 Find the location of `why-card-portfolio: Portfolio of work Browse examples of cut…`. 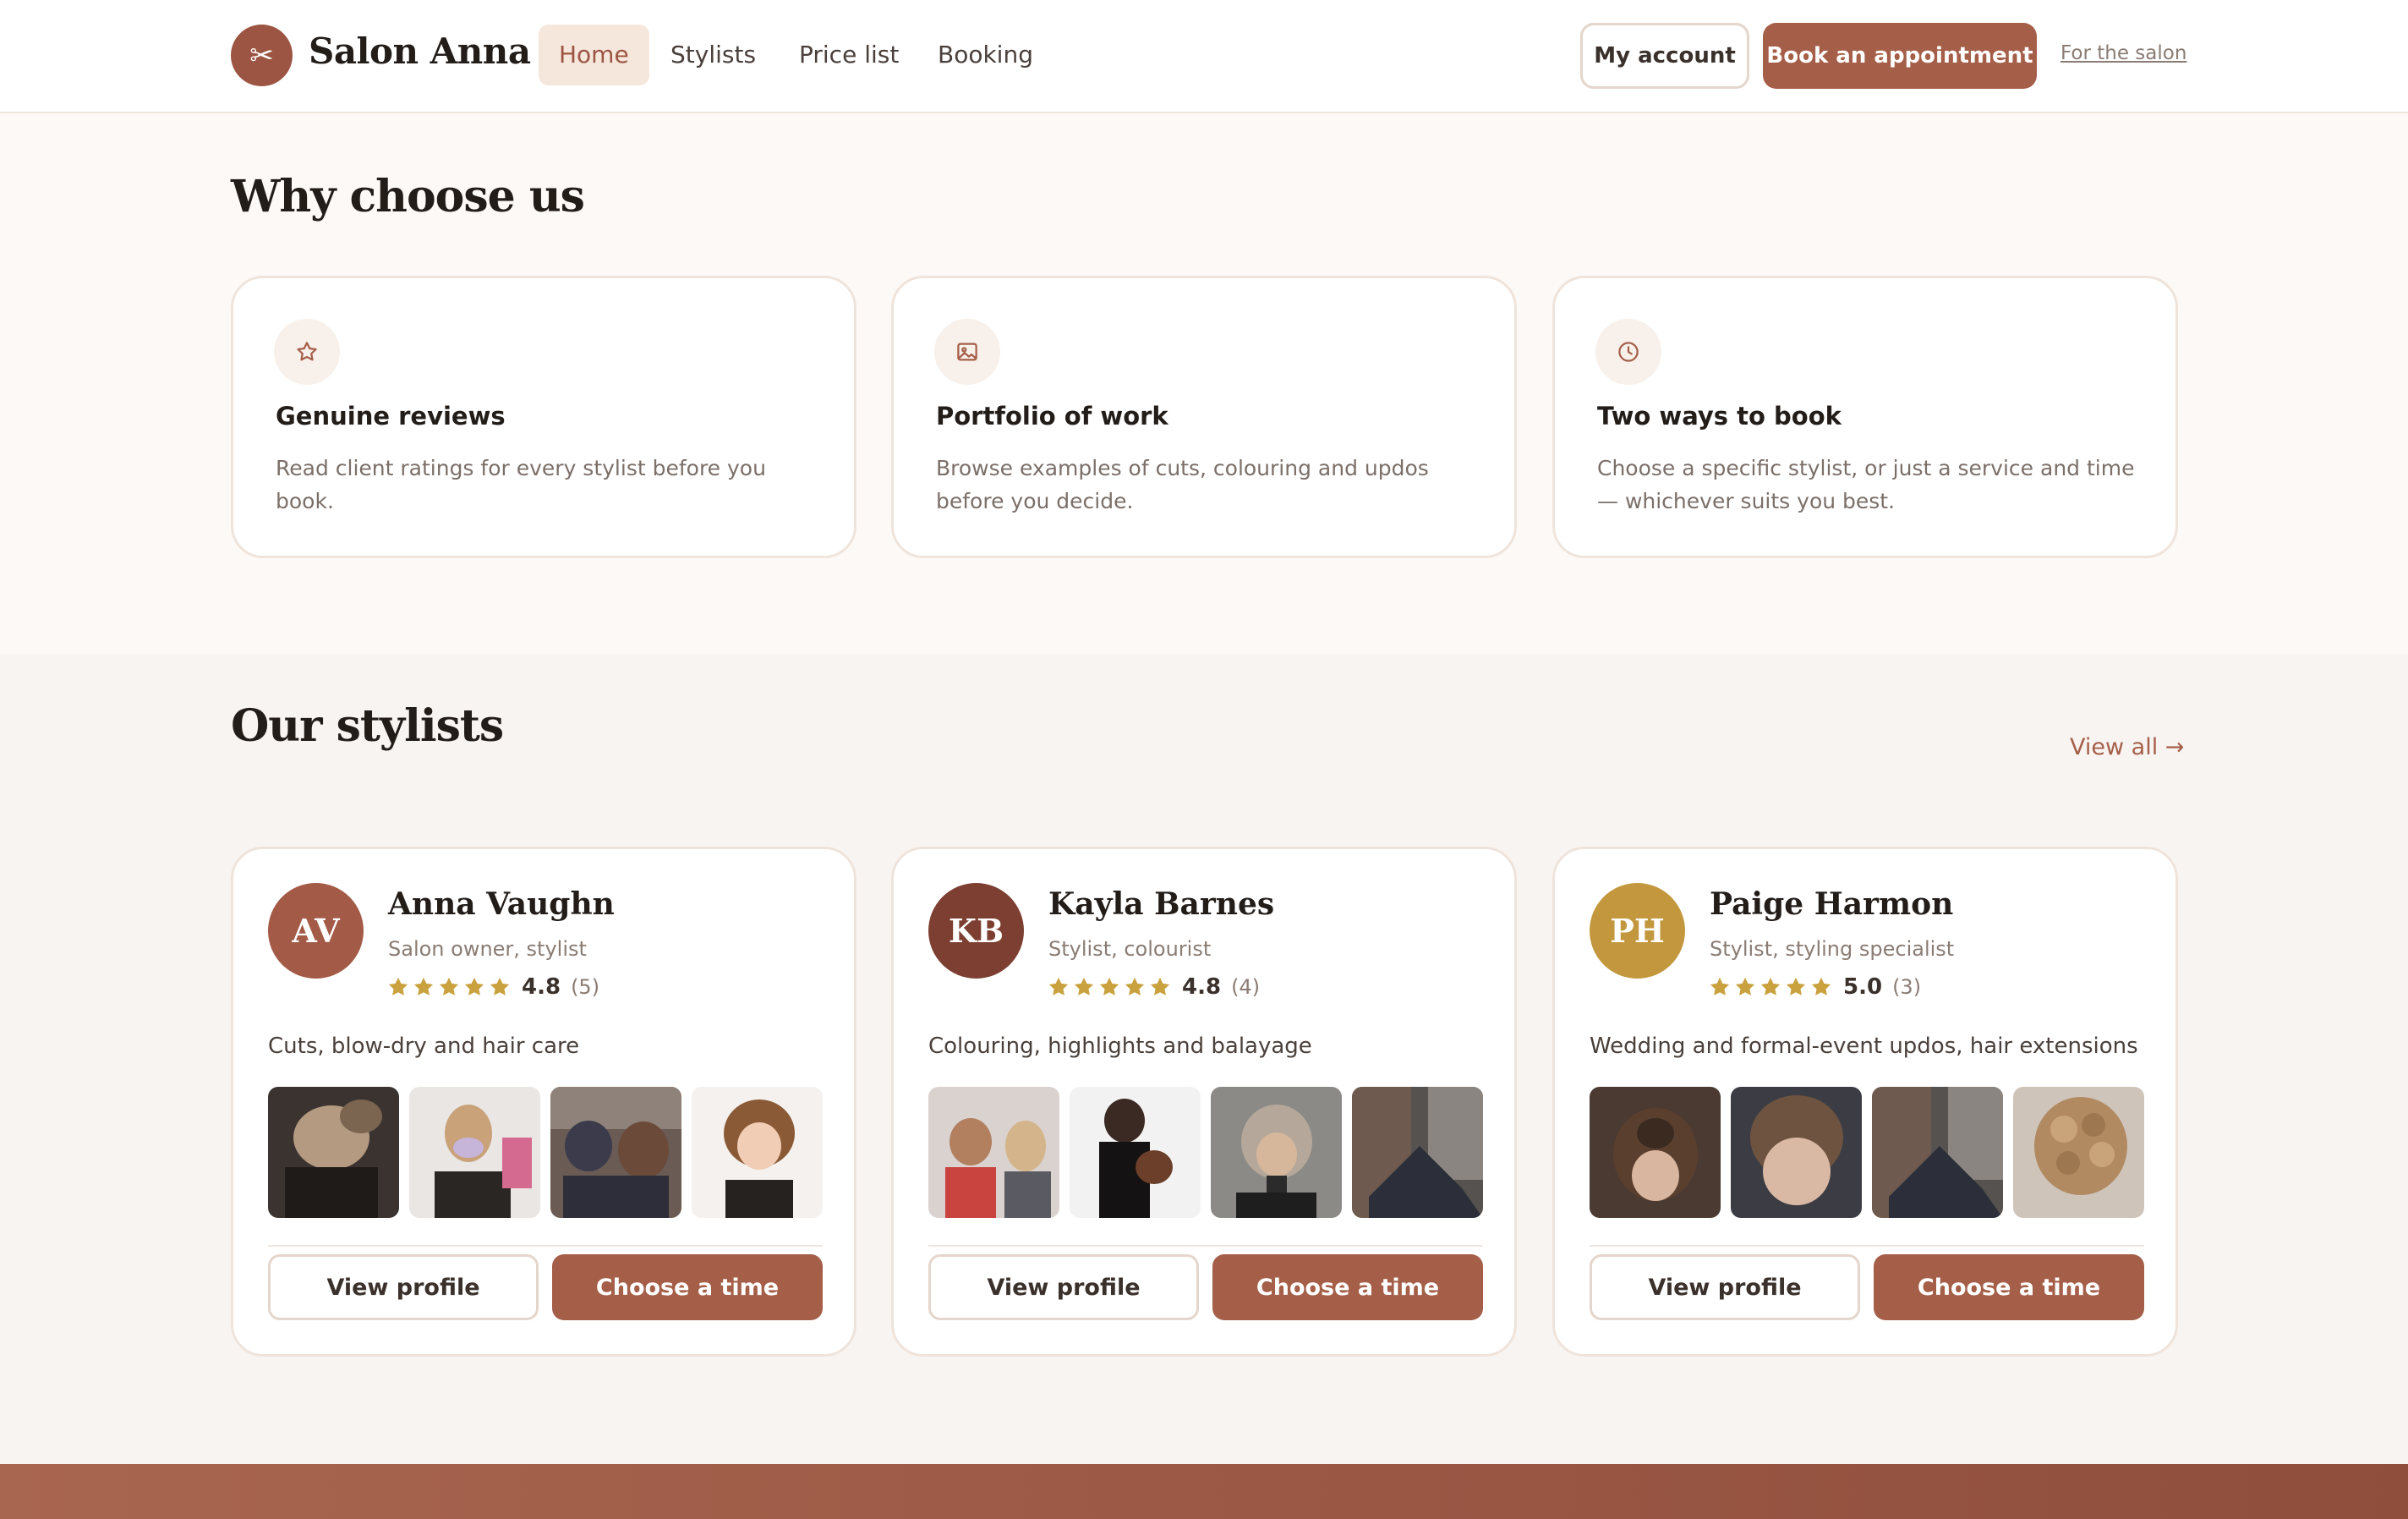

why-card-portfolio: Portfolio of work Browse examples of cut… is located at coordinates (1204, 417).